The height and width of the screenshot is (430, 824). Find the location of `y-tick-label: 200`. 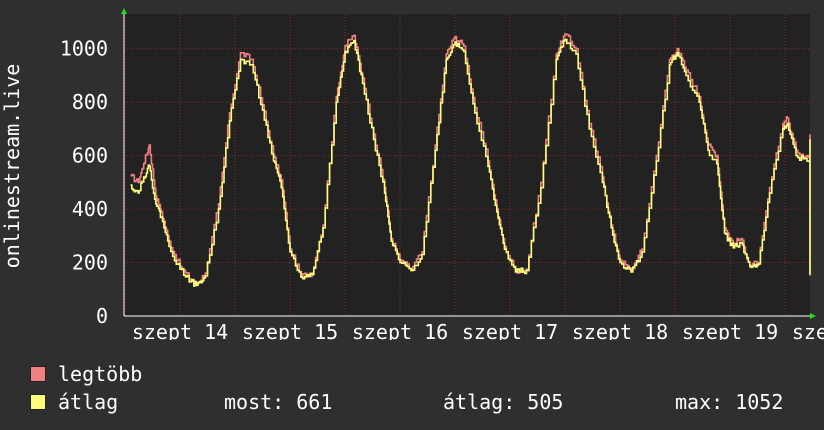

y-tick-label: 200 is located at coordinates (90, 263).